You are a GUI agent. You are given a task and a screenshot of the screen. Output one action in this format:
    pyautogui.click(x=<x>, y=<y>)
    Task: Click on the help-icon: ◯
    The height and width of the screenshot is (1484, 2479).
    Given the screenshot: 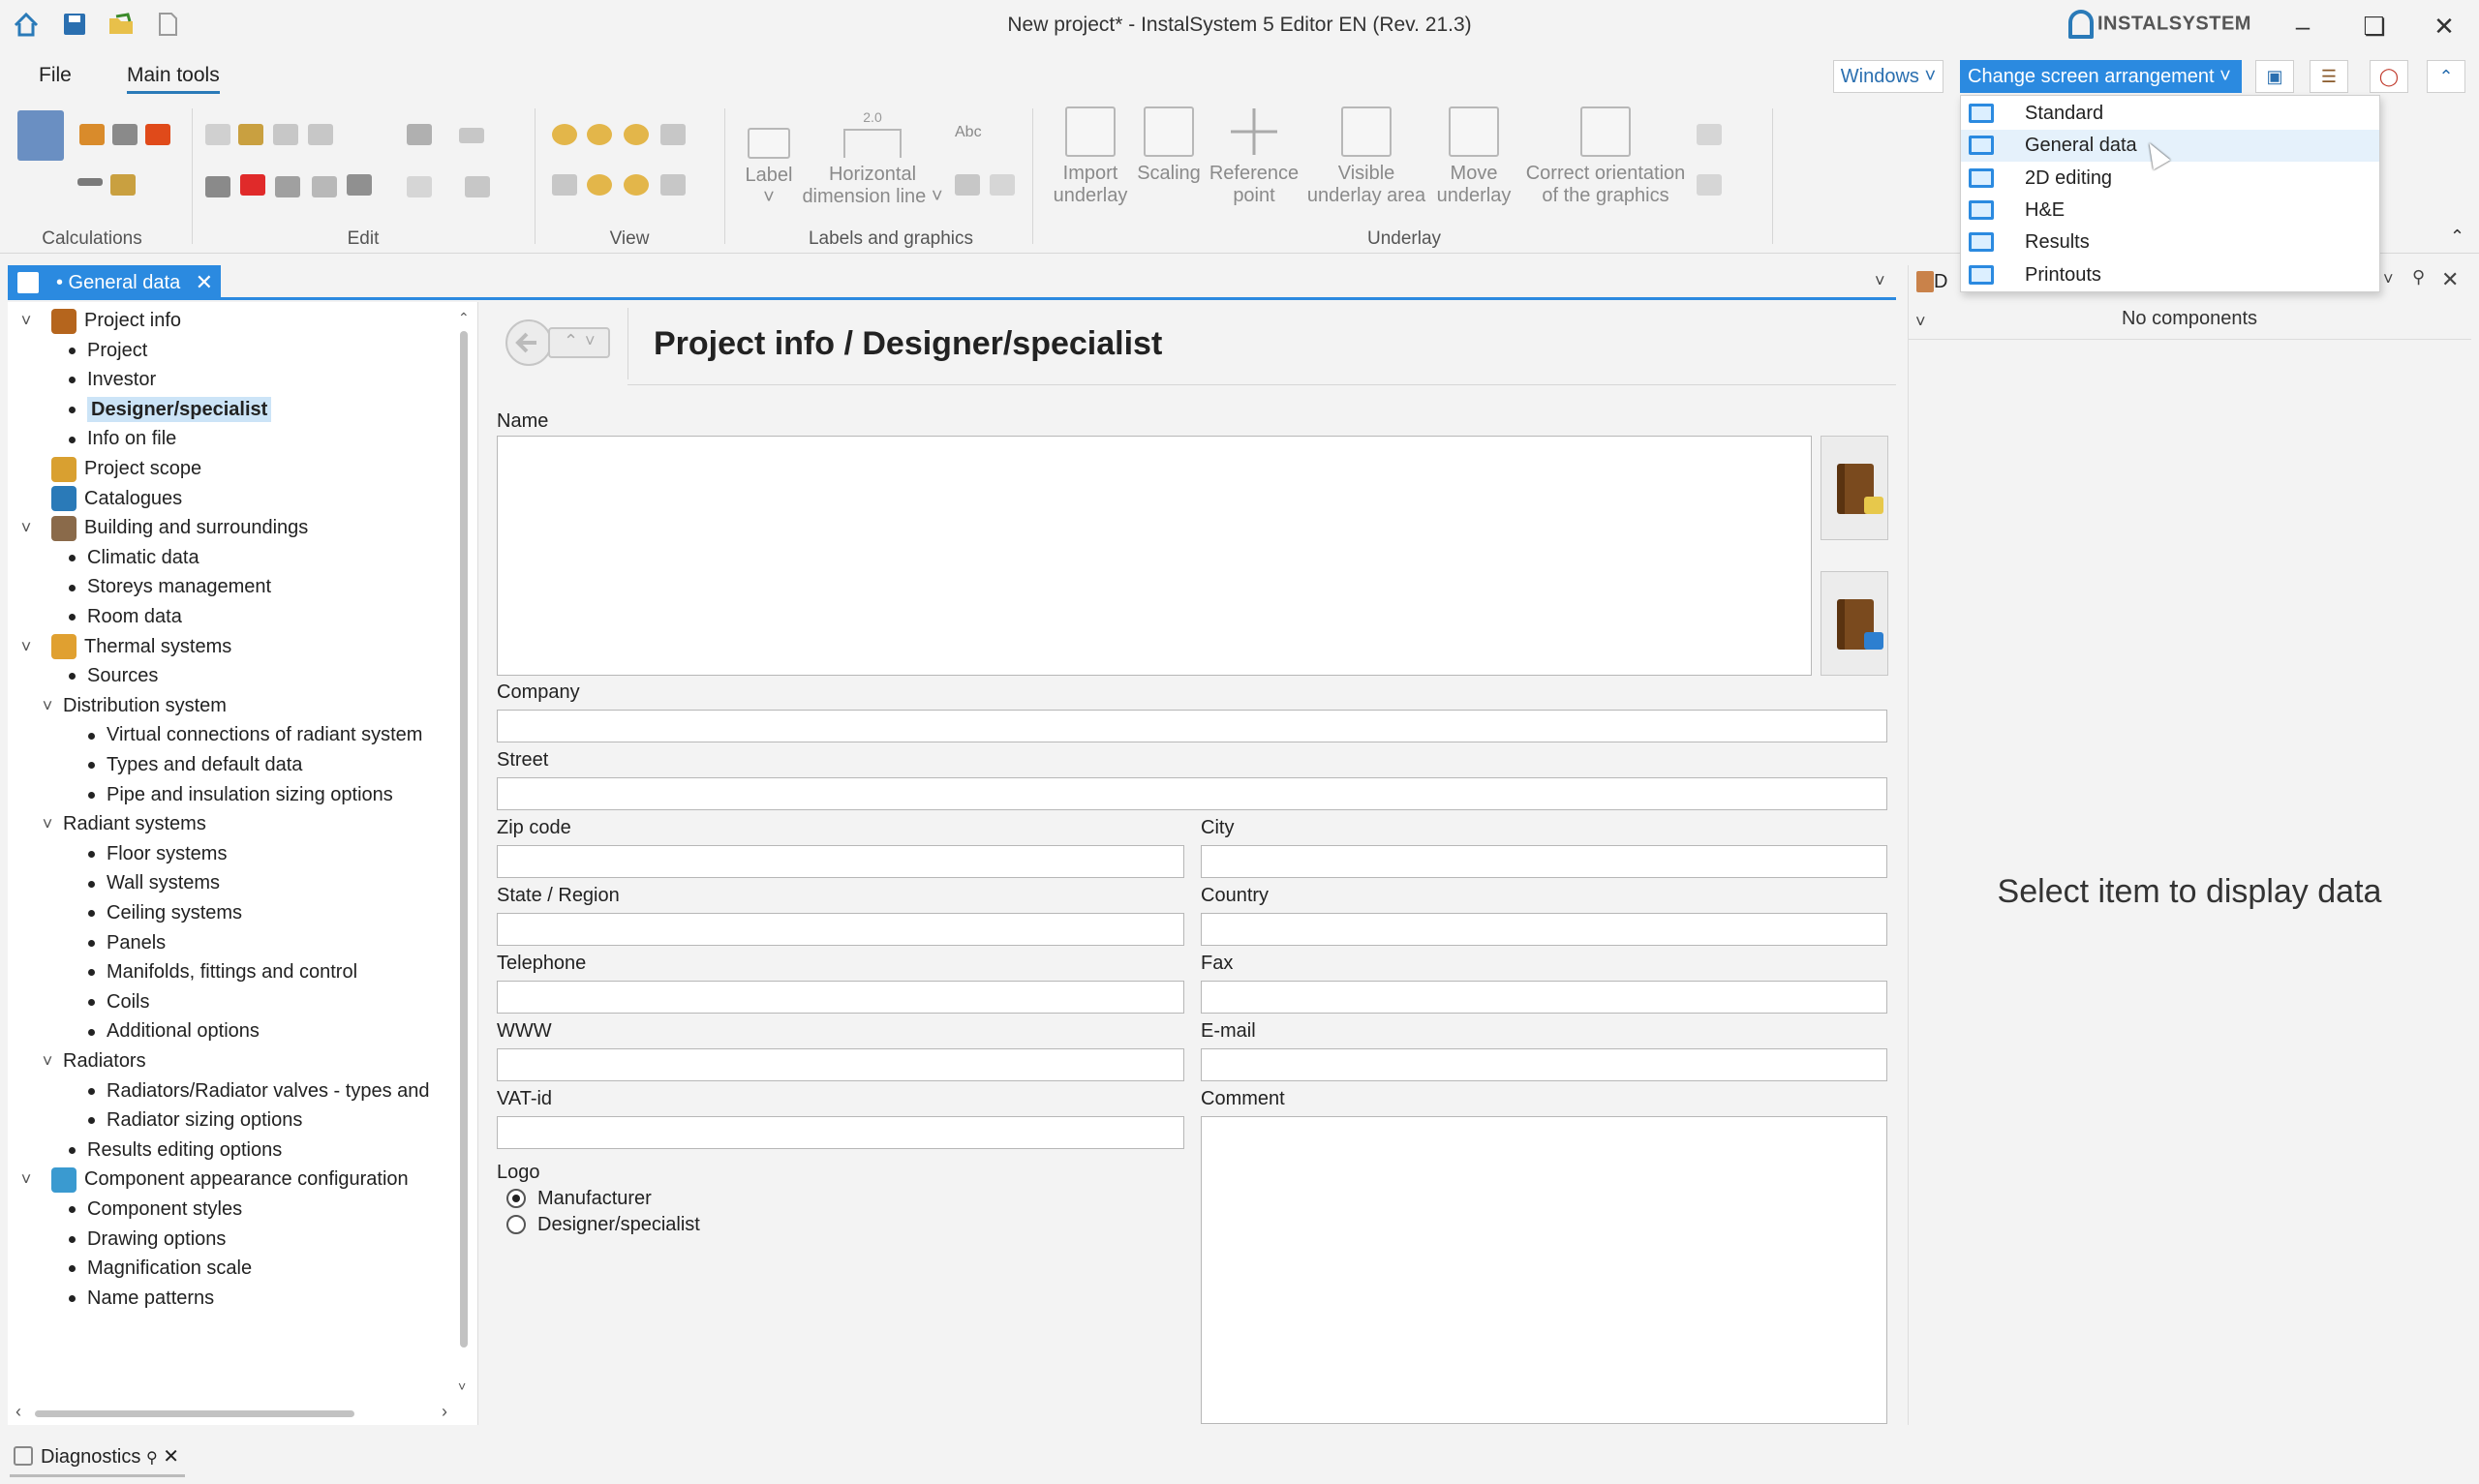 What is the action you would take?
    pyautogui.click(x=2389, y=76)
    